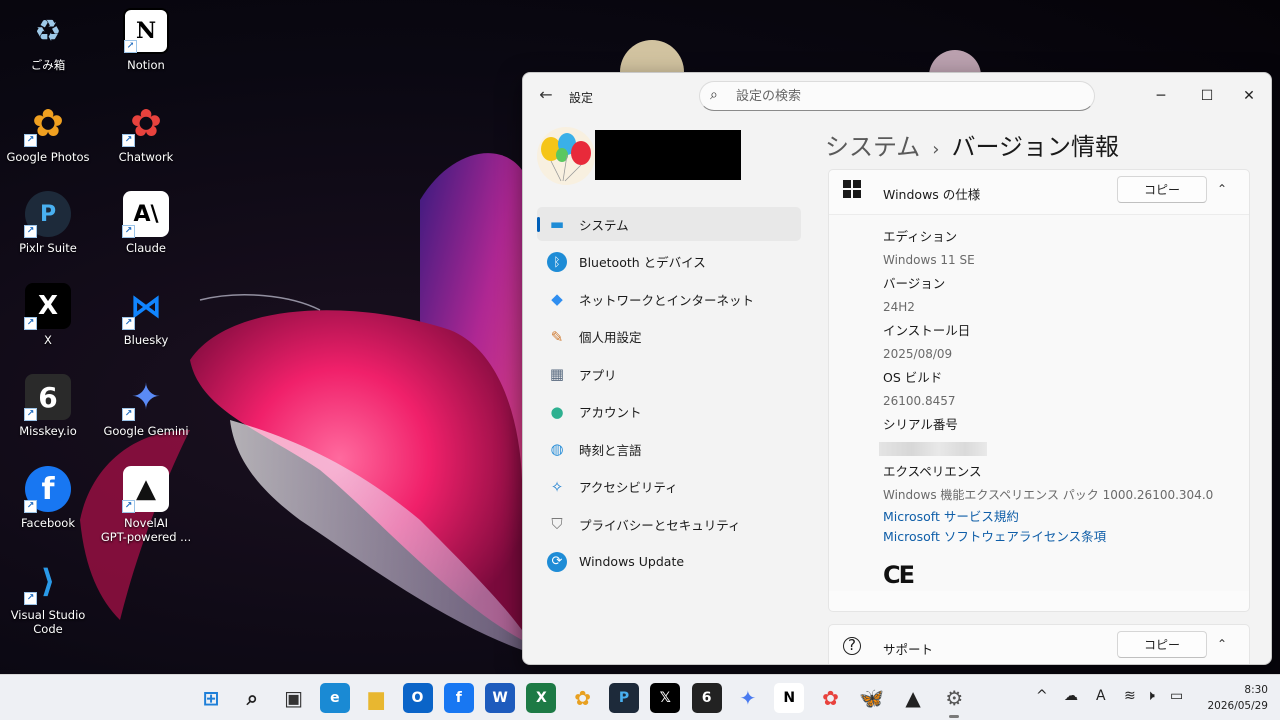 The width and height of the screenshot is (1280, 720). I want to click on google-photos-icon: ✿, so click(583, 698).